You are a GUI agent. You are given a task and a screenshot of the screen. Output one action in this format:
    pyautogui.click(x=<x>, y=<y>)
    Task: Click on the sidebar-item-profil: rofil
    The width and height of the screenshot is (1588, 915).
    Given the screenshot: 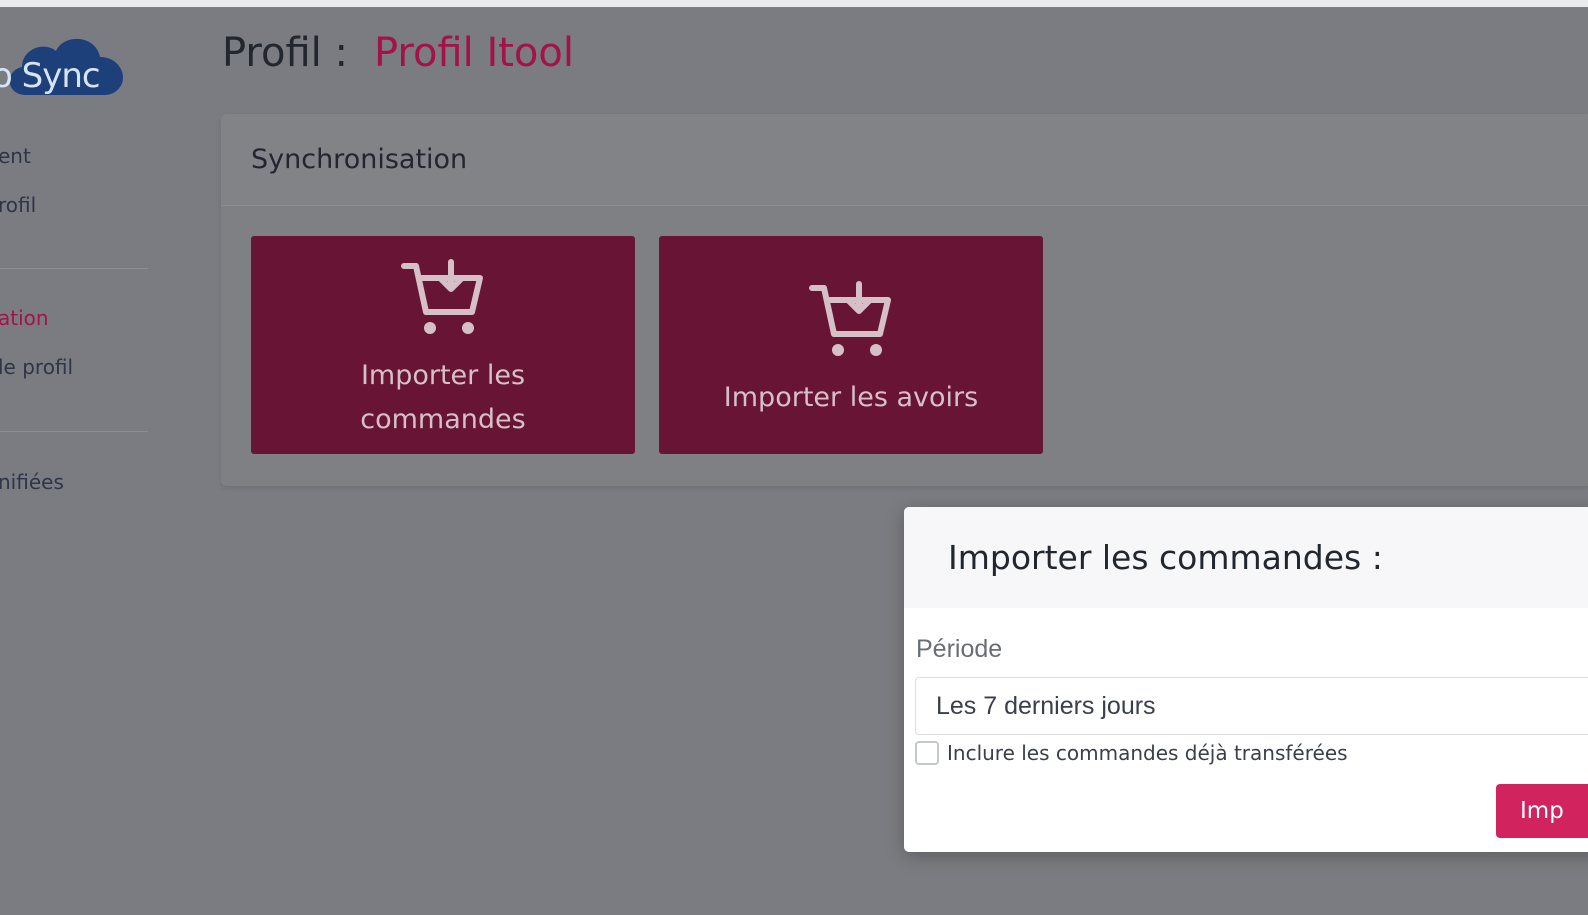 What is the action you would take?
    pyautogui.click(x=18, y=205)
    